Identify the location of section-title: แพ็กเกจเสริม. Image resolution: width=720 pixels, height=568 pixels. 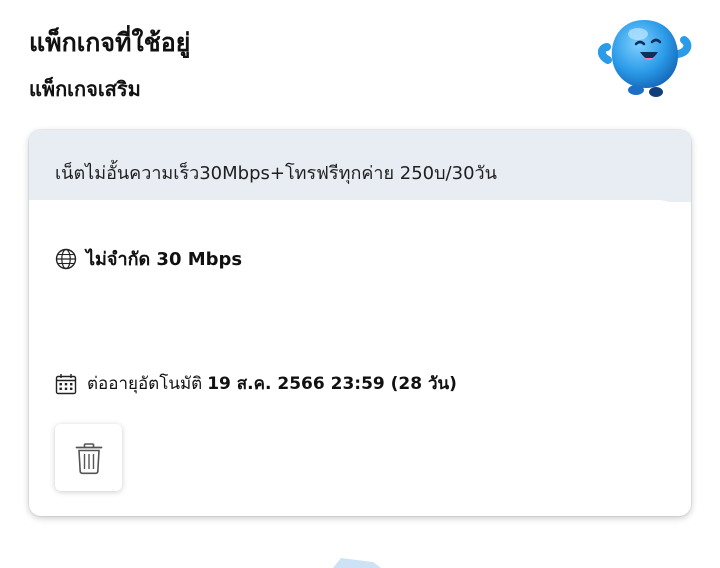
(85, 89).